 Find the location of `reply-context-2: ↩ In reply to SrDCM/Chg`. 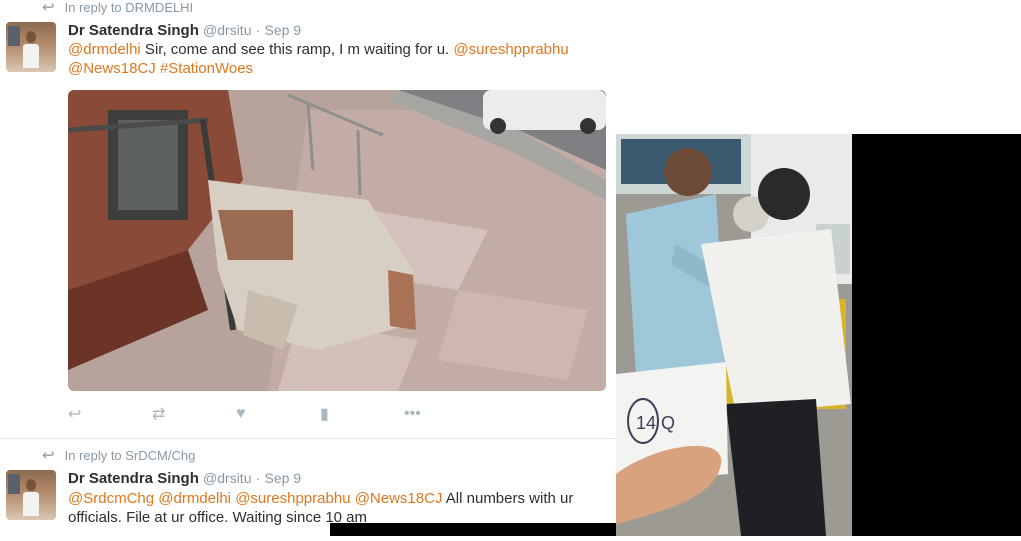

reply-context-2: ↩ In reply to SrDCM/Chg is located at coordinates (118, 455).